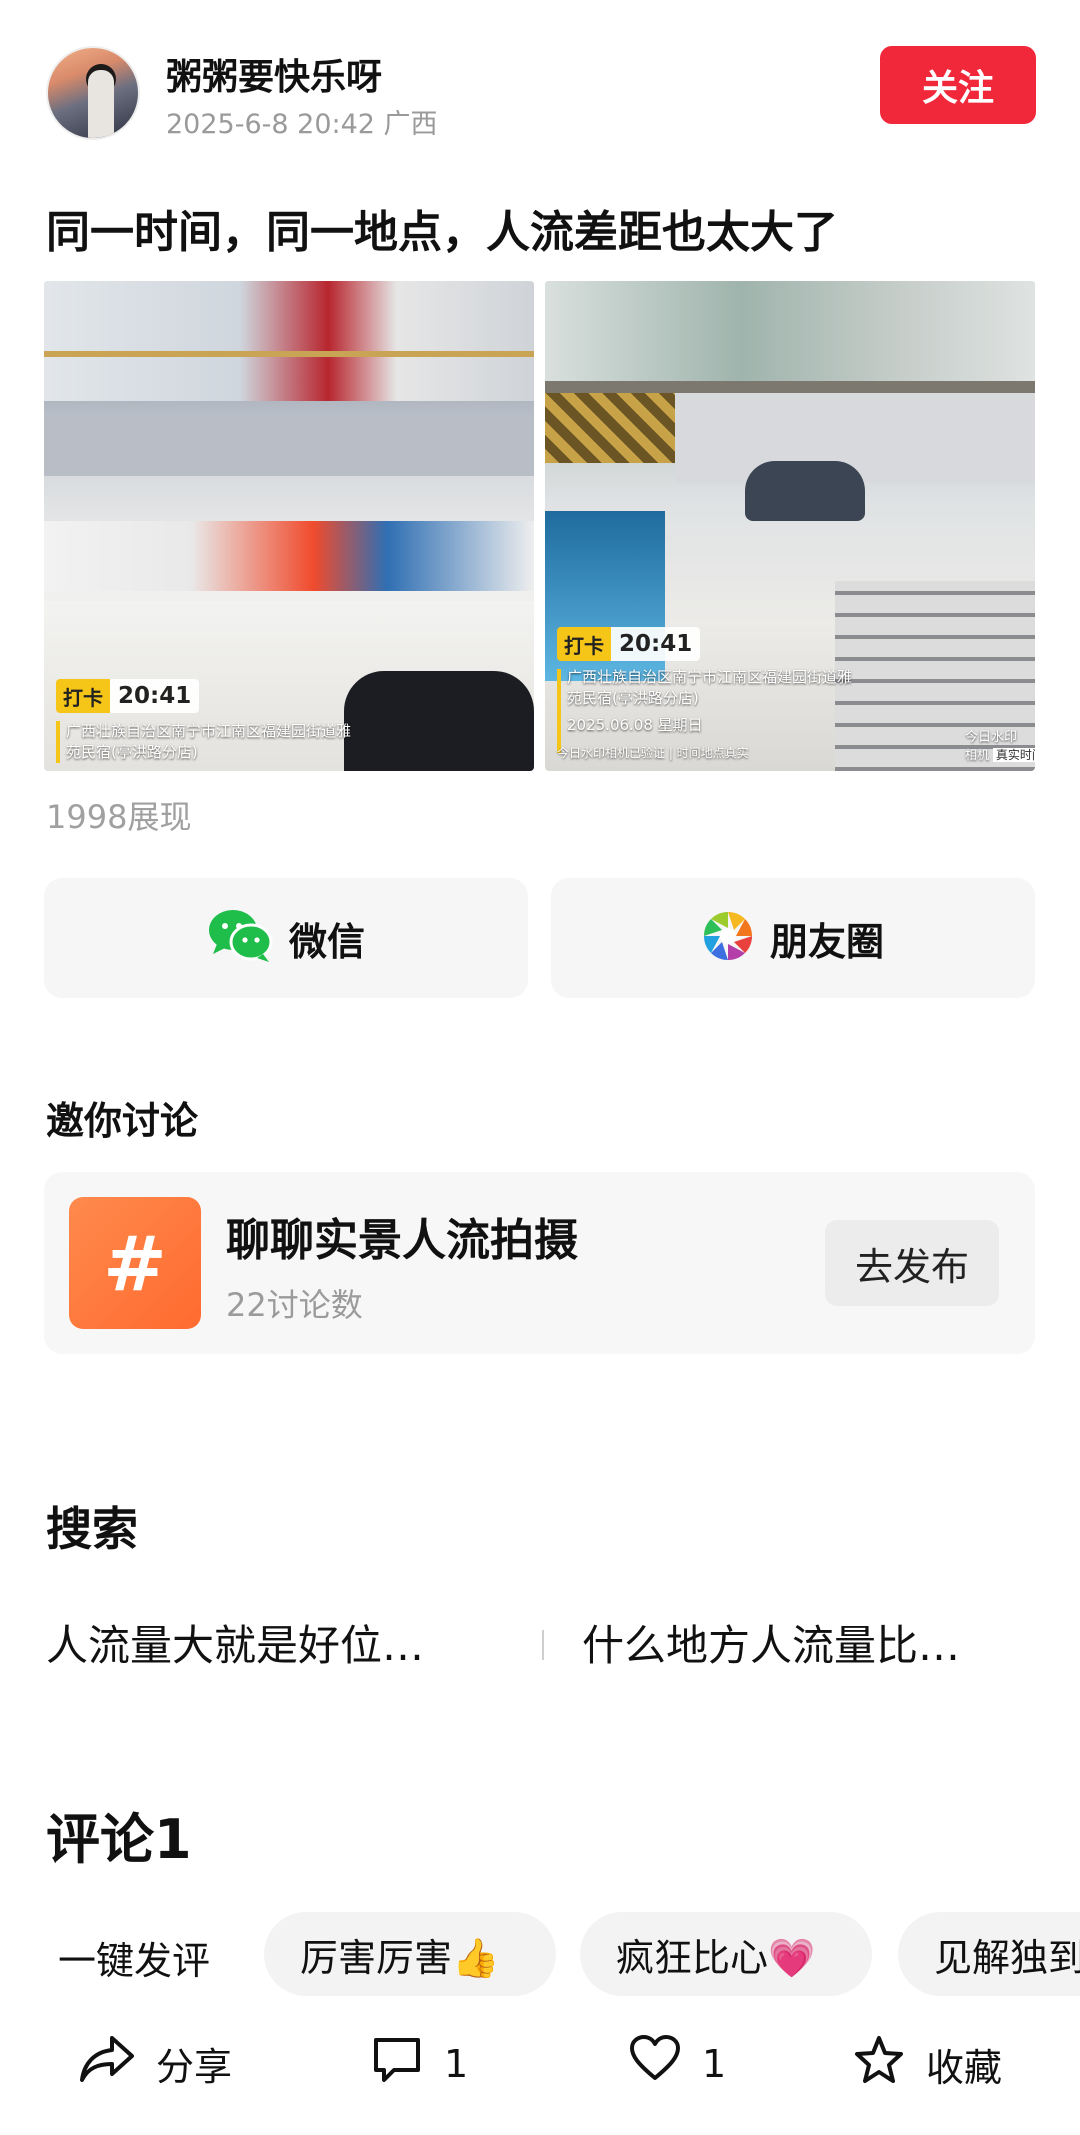  What do you see at coordinates (107, 2063) in the screenshot?
I see `share-arrow-icon` at bounding box center [107, 2063].